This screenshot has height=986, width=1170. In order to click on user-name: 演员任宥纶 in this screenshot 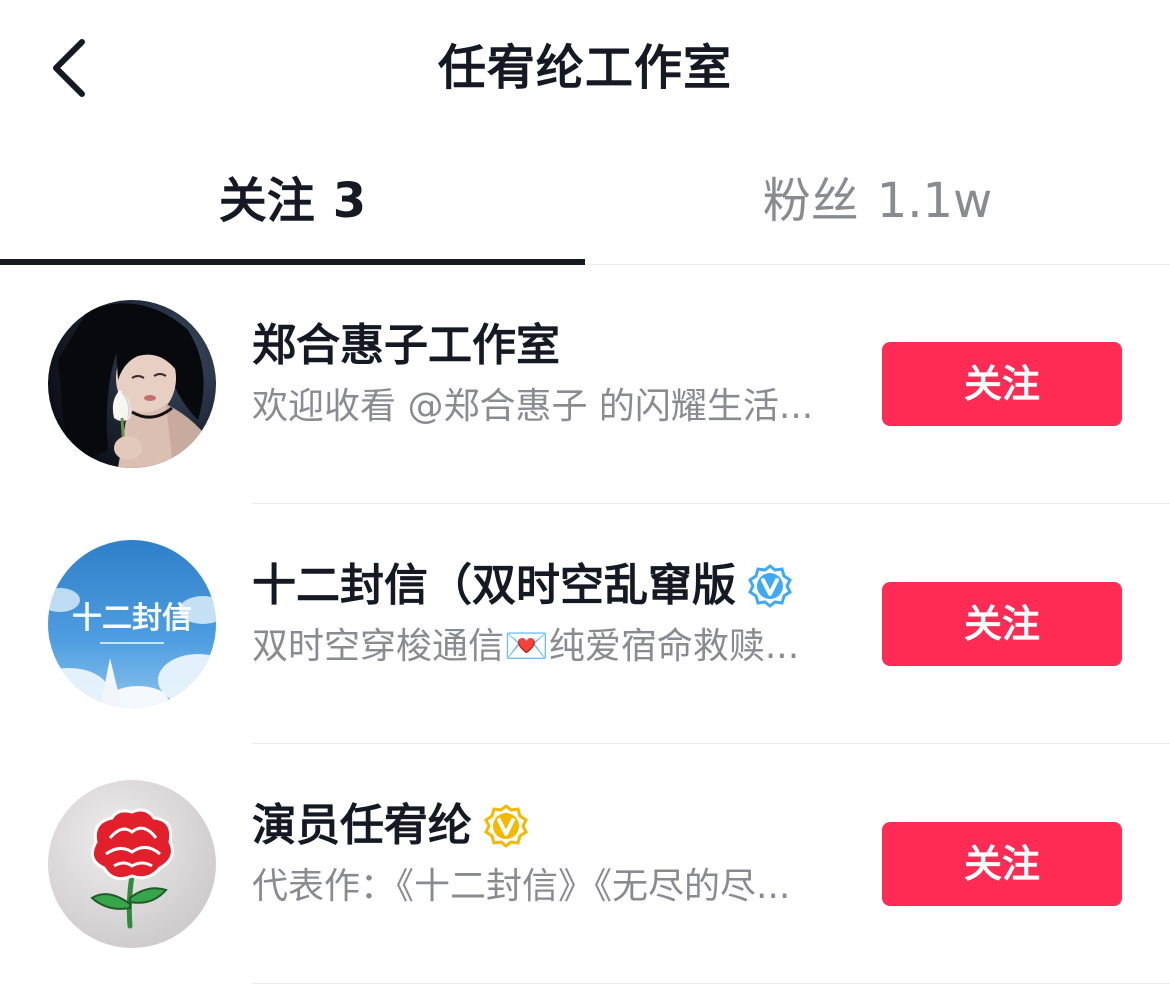, I will do `click(362, 826)`.